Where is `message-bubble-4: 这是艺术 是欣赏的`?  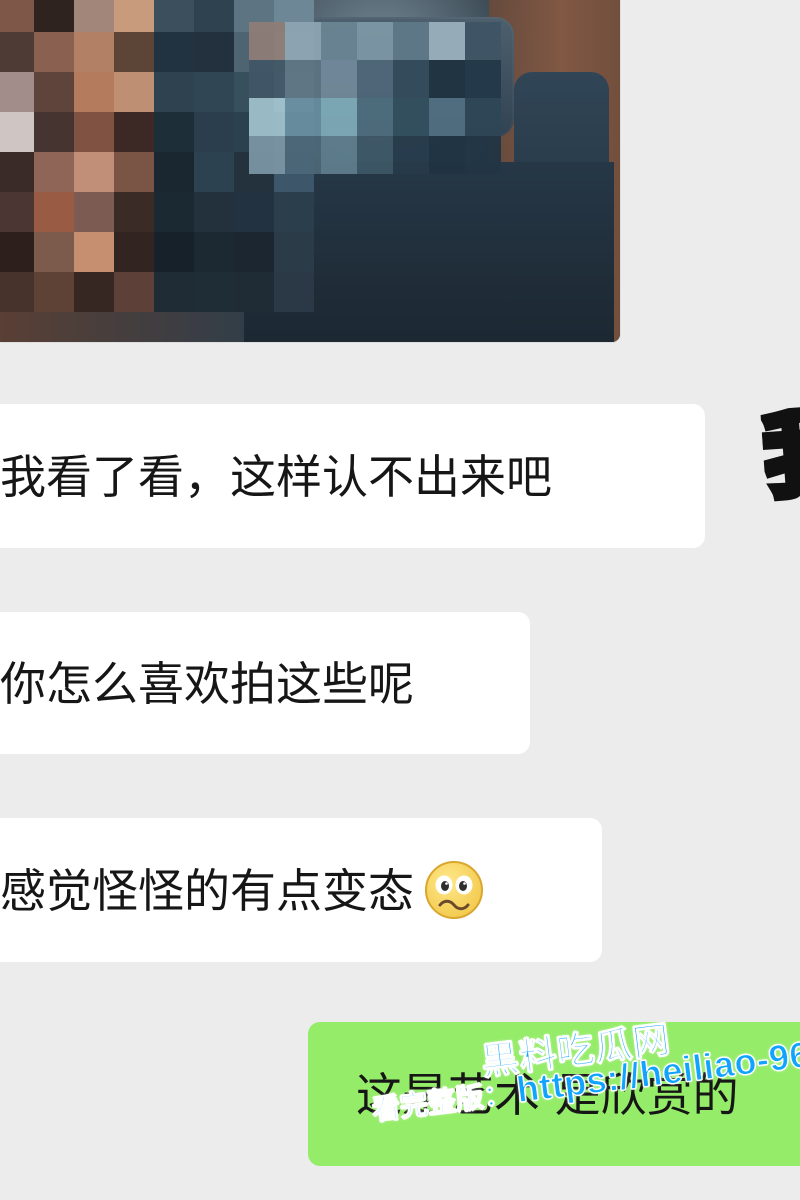
message-bubble-4: 这是艺术 是欣赏的 is located at coordinates (554, 1094).